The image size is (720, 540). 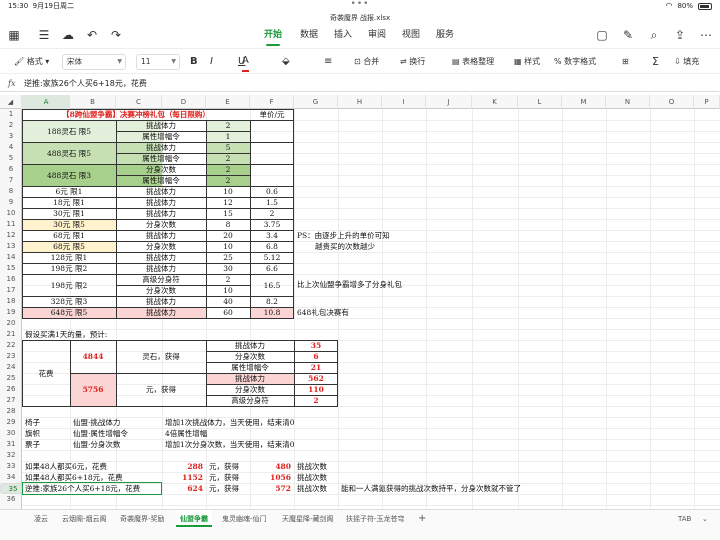 What do you see at coordinates (11, 499) in the screenshot?
I see `row-header: 36` at bounding box center [11, 499].